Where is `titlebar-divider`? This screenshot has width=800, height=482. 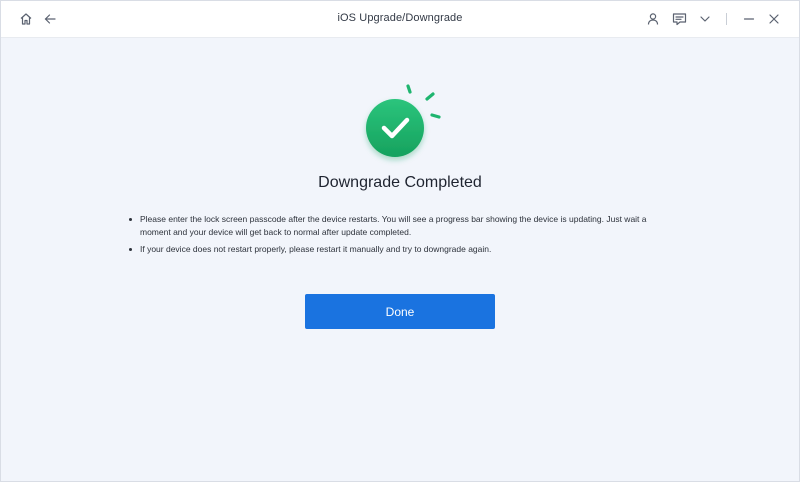 titlebar-divider is located at coordinates (726, 19).